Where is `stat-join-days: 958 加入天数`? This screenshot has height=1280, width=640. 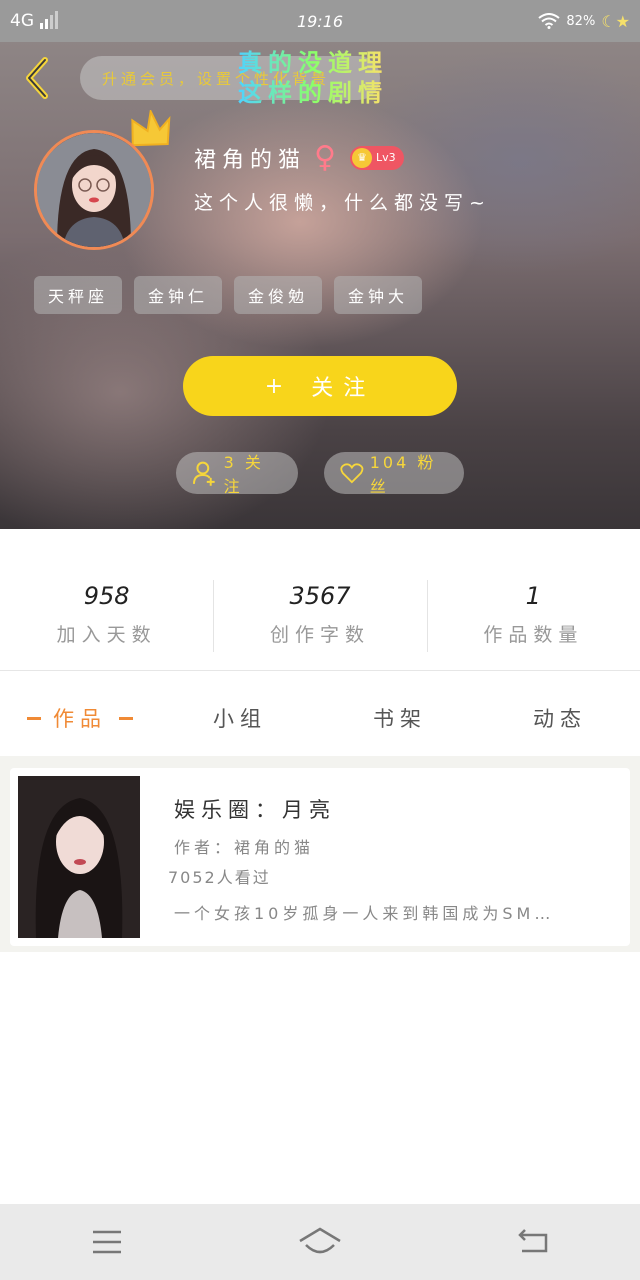 stat-join-days: 958 加入天数 is located at coordinates (106, 610).